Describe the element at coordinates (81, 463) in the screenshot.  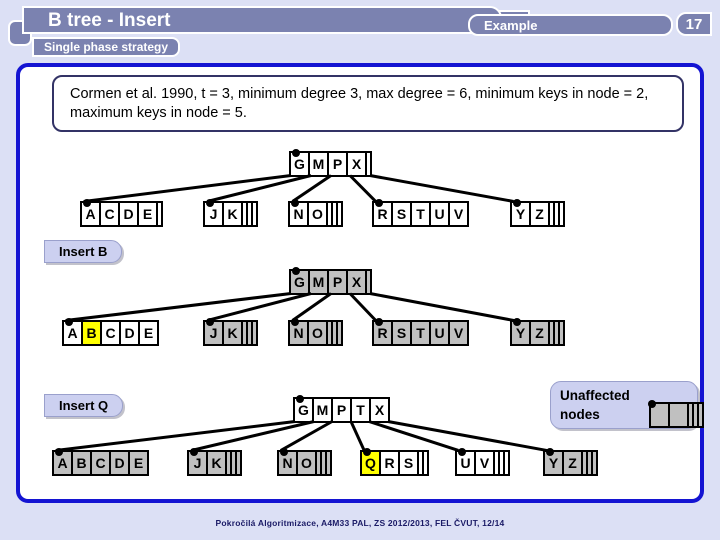
I see `btree-key-cell: B` at that location.